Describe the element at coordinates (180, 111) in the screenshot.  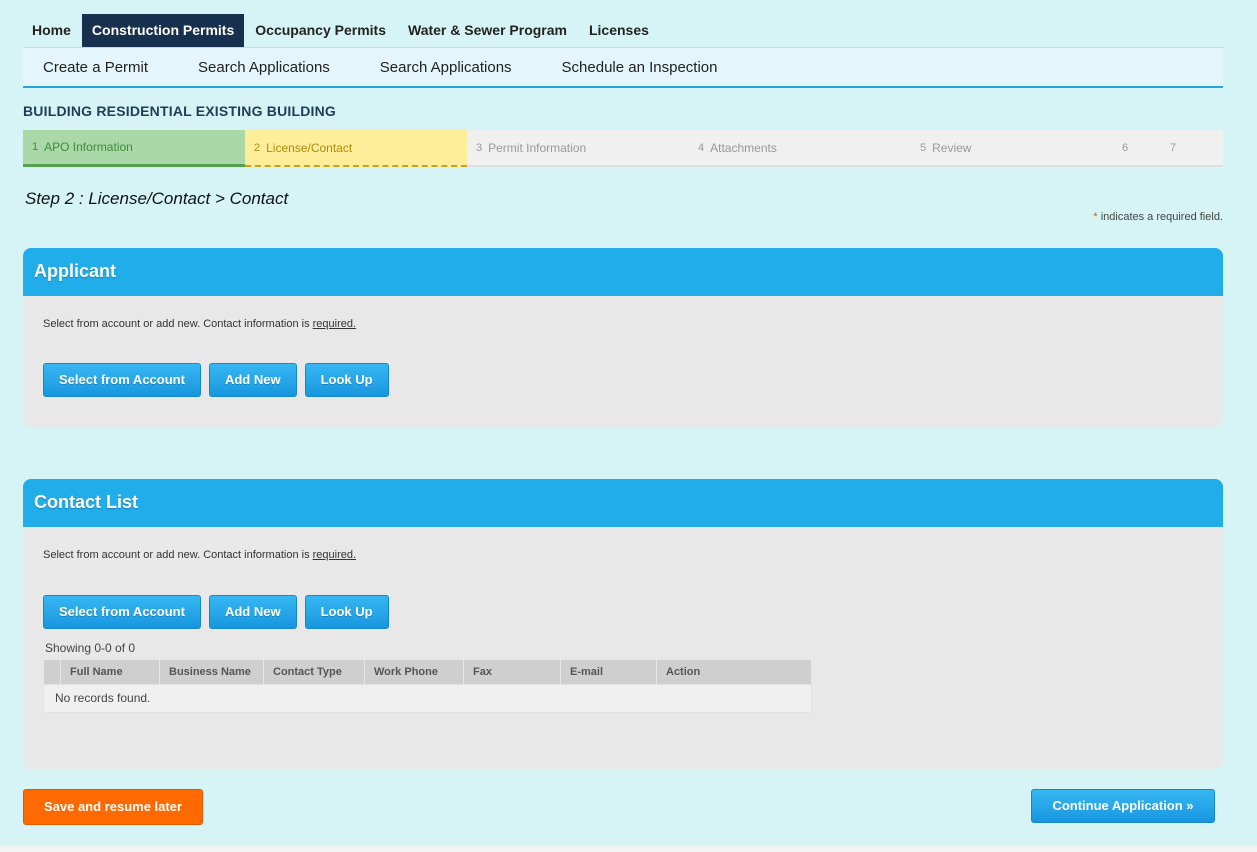
I see `page-title: BUILDING RESIDENTIAL EXISTING BUILDING` at that location.